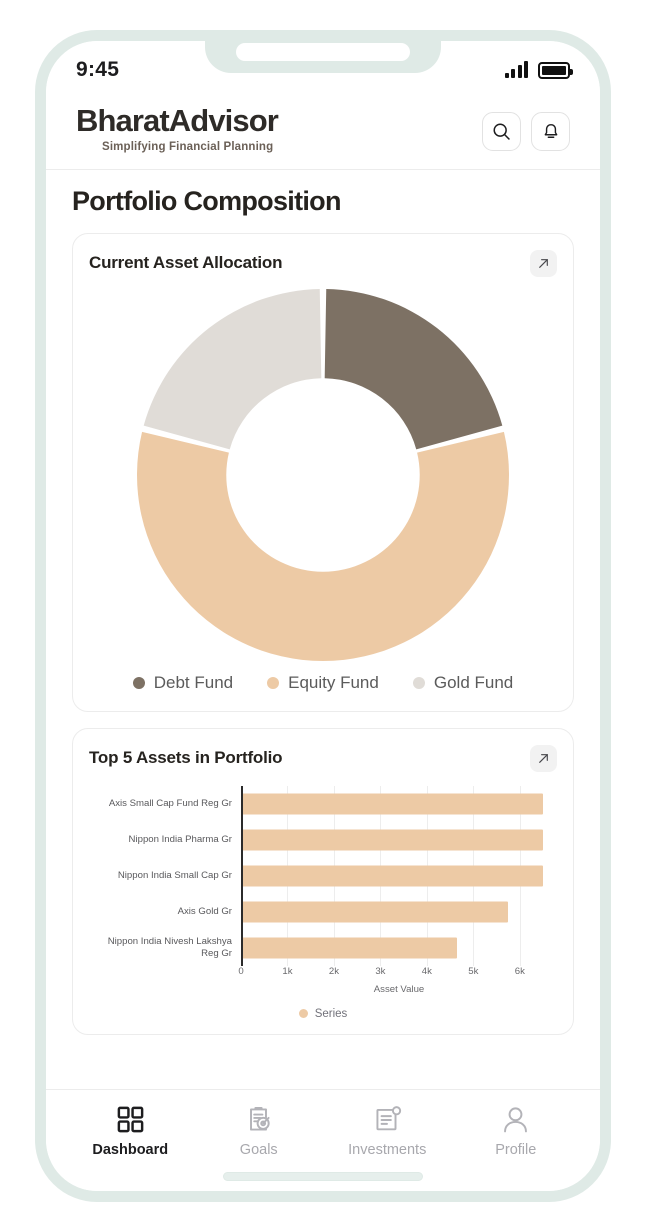 The height and width of the screenshot is (1230, 645). What do you see at coordinates (331, 1013) in the screenshot?
I see `series-legend-label: Series` at bounding box center [331, 1013].